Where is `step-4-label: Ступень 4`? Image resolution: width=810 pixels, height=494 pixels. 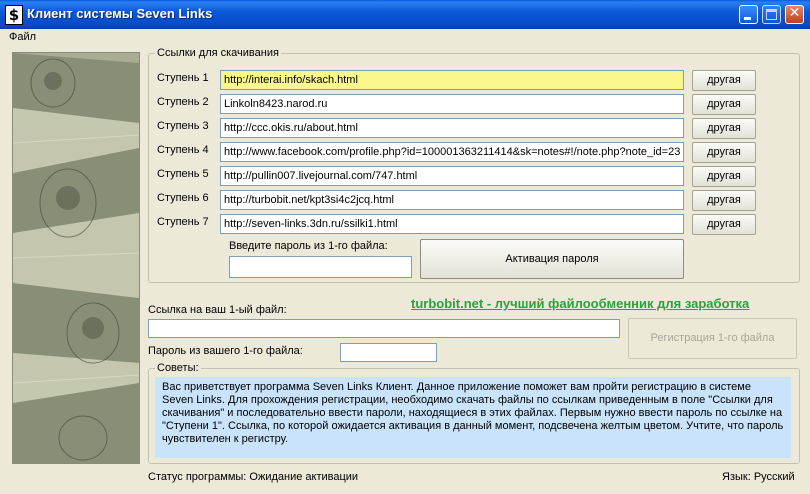 step-4-label: Ступень 4 is located at coordinates (183, 150).